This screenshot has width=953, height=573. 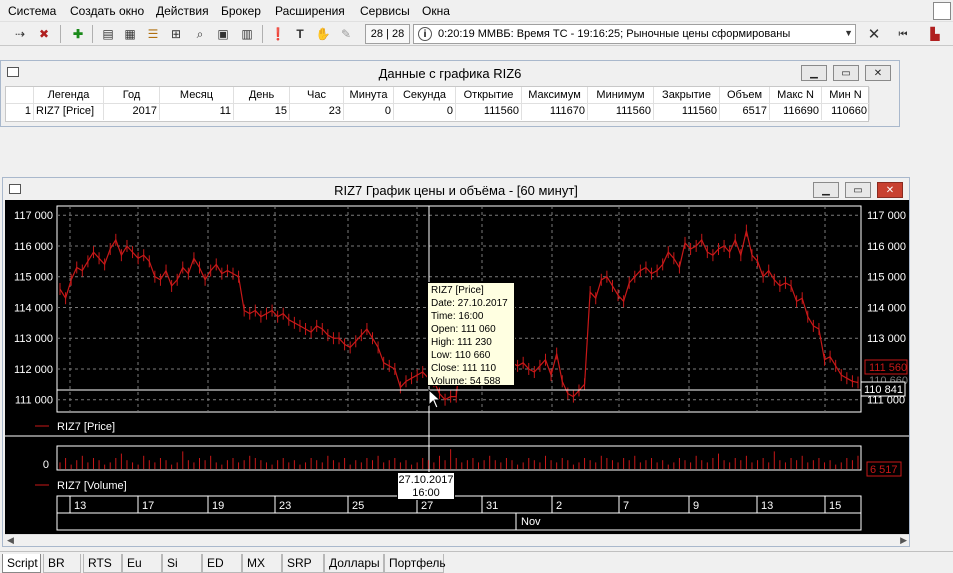 What do you see at coordinates (62, 563) in the screenshot?
I see `tab-br: BR` at bounding box center [62, 563].